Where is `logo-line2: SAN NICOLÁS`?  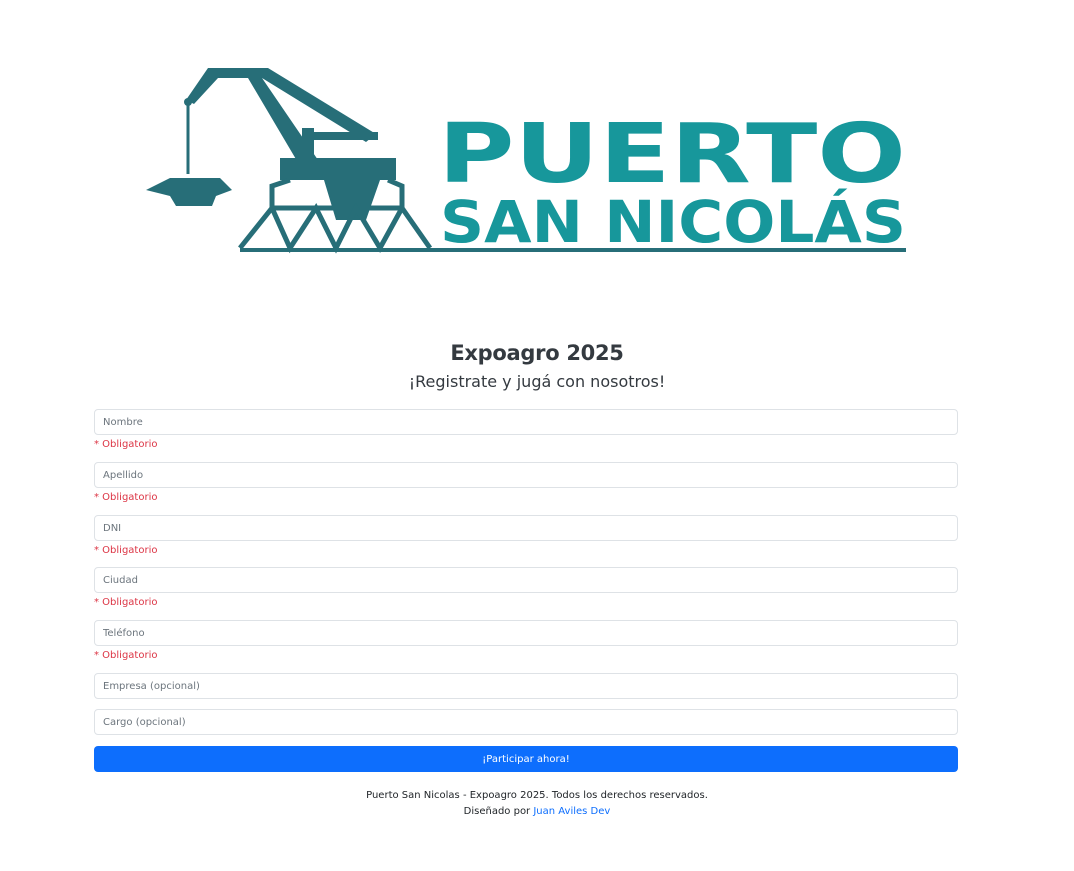 logo-line2: SAN NICOLÁS is located at coordinates (673, 221).